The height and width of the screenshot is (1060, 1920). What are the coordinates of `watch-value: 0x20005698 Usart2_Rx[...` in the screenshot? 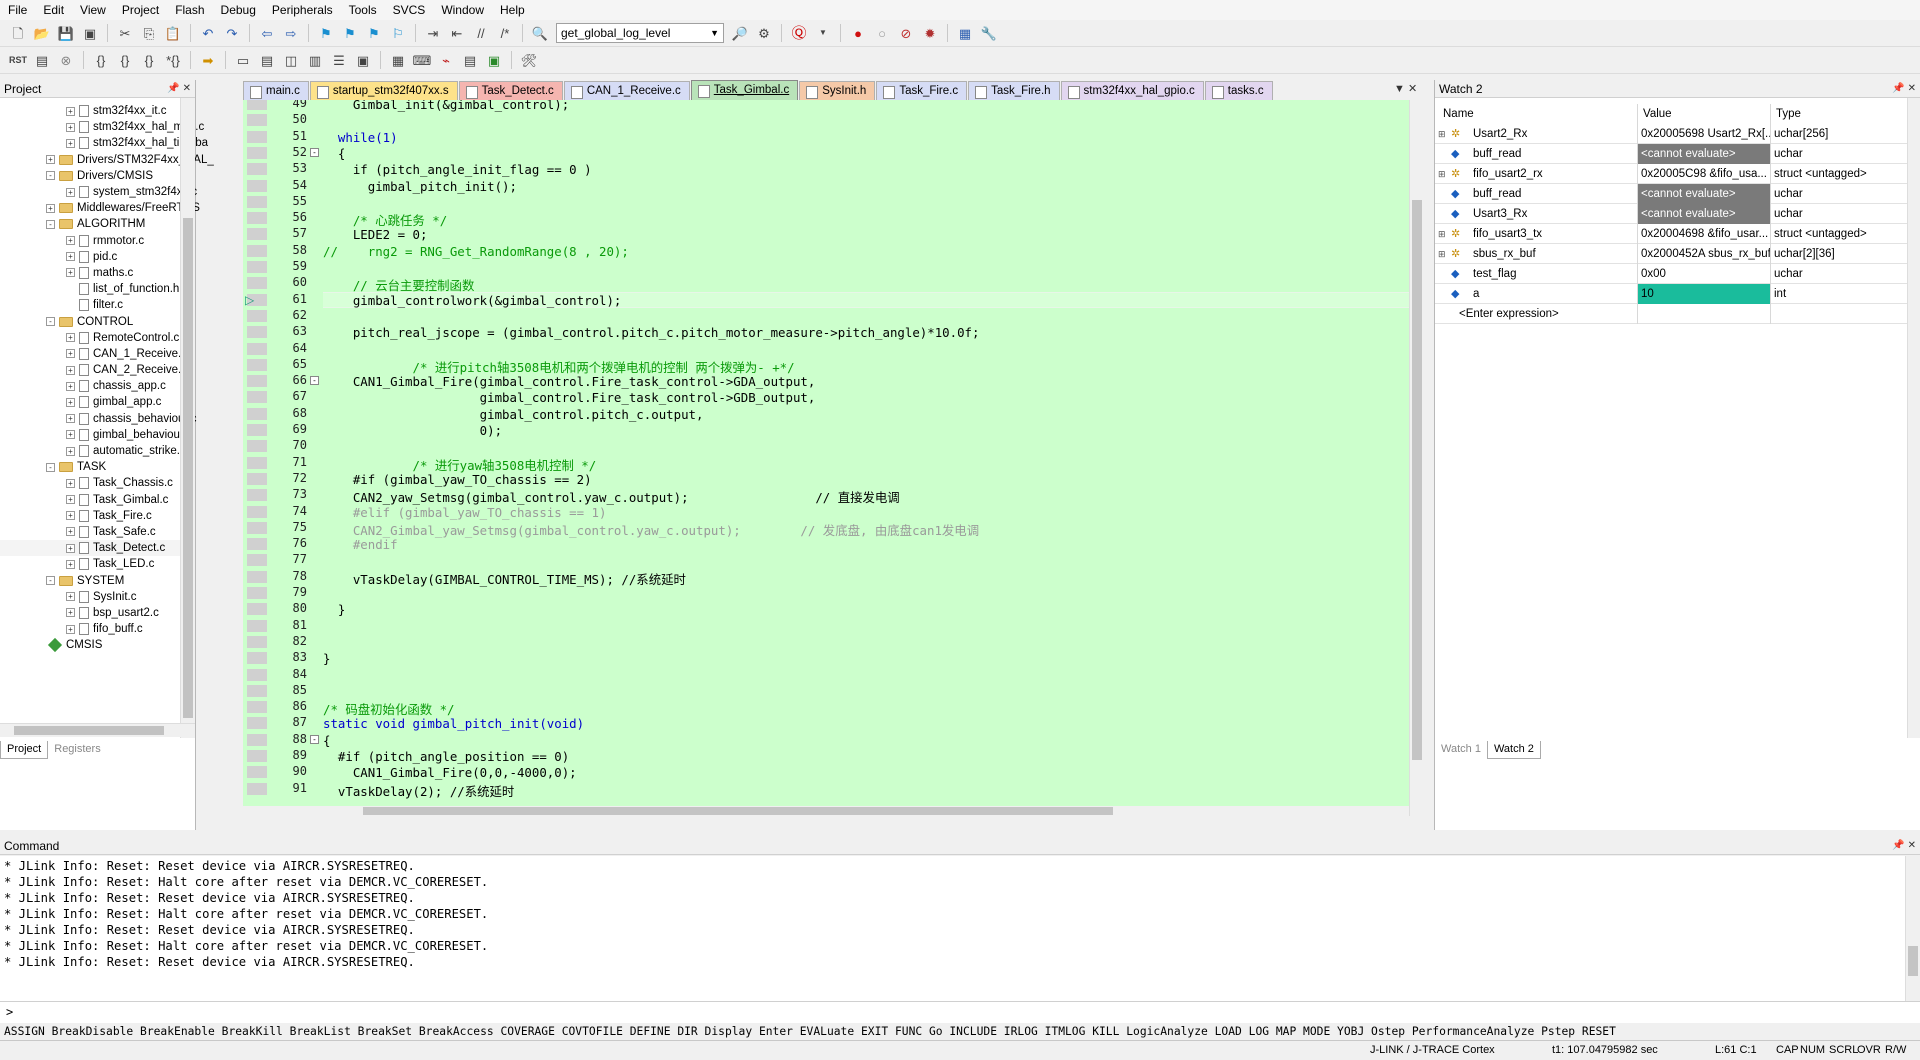 It's located at (1704, 134).